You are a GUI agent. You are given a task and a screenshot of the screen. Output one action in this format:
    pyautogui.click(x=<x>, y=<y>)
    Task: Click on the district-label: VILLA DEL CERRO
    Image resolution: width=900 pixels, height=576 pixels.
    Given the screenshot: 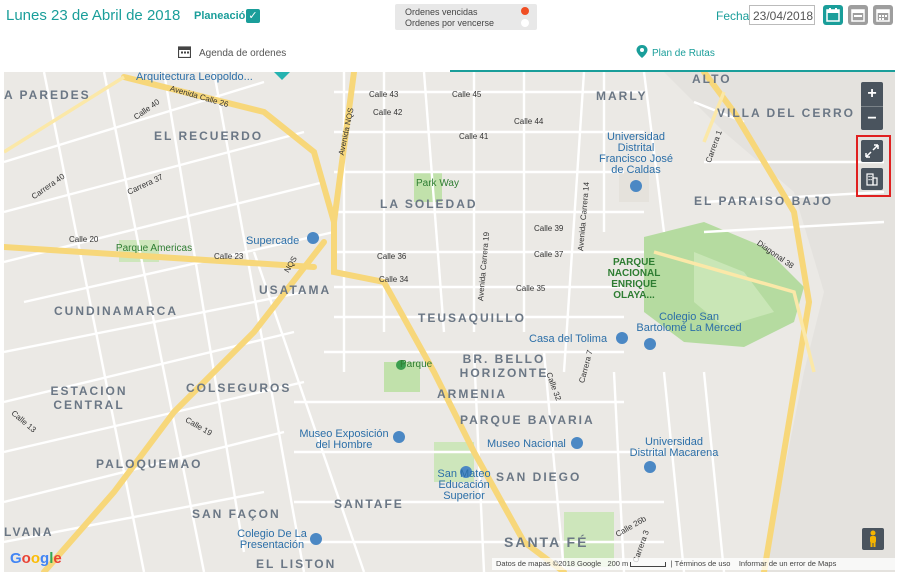 What is the action you would take?
    pyautogui.click(x=786, y=113)
    